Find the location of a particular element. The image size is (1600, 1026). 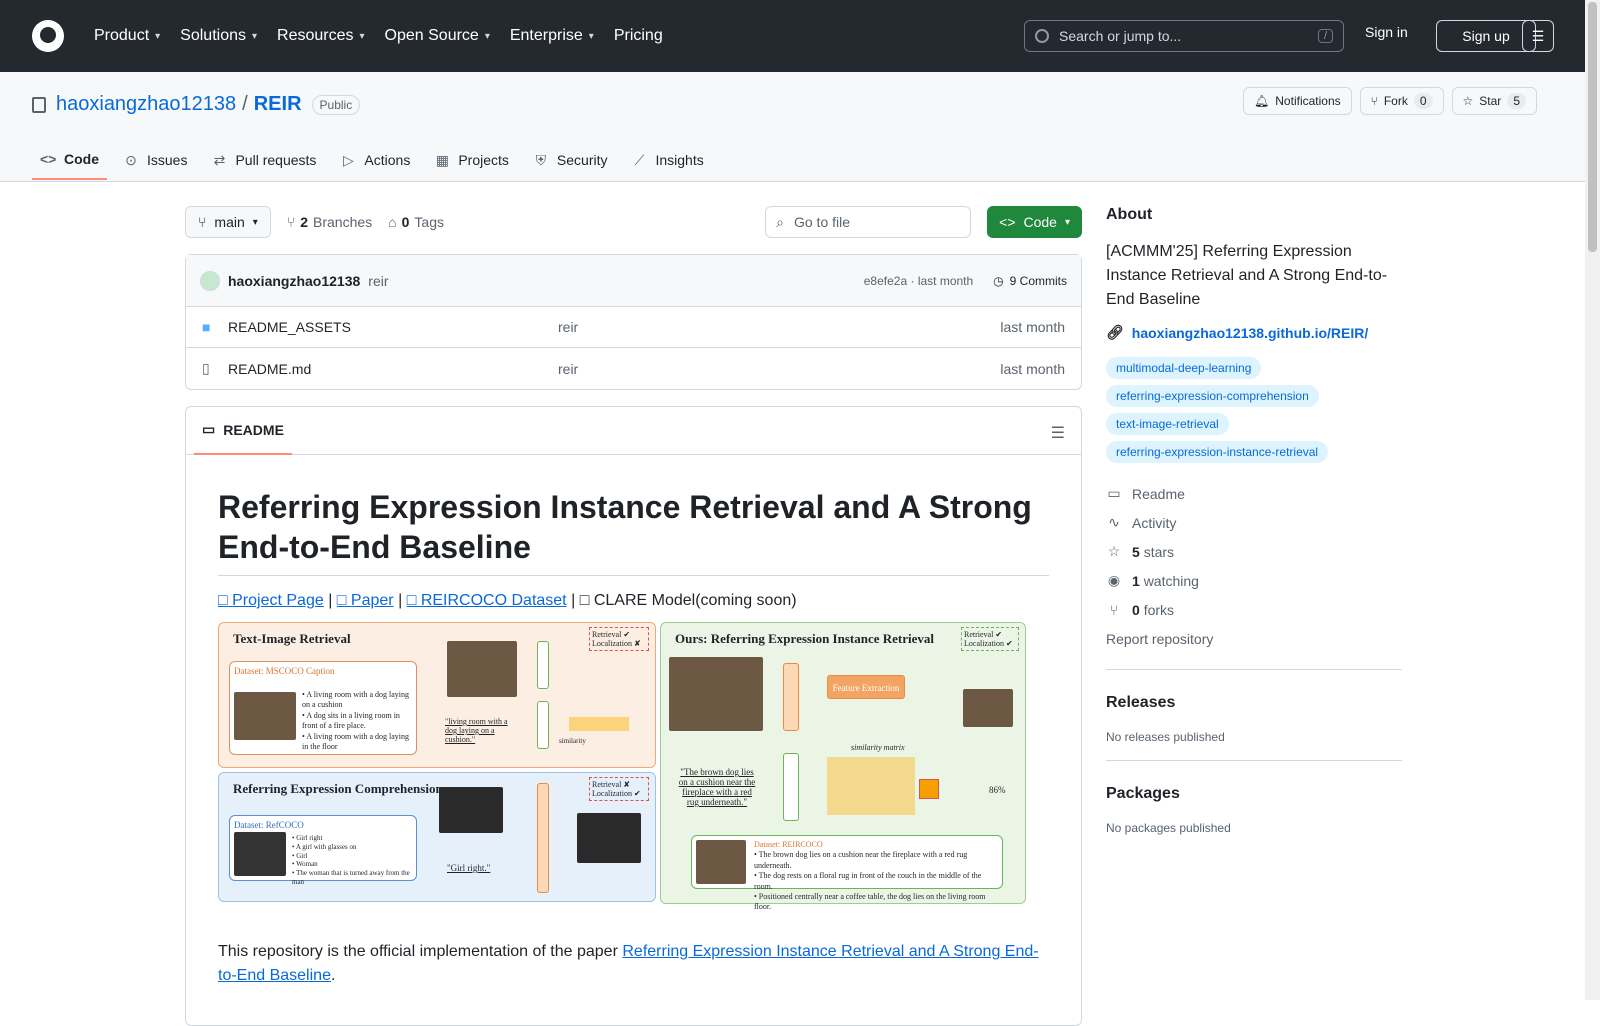

branch-icon: ⑂ is located at coordinates (291, 222).